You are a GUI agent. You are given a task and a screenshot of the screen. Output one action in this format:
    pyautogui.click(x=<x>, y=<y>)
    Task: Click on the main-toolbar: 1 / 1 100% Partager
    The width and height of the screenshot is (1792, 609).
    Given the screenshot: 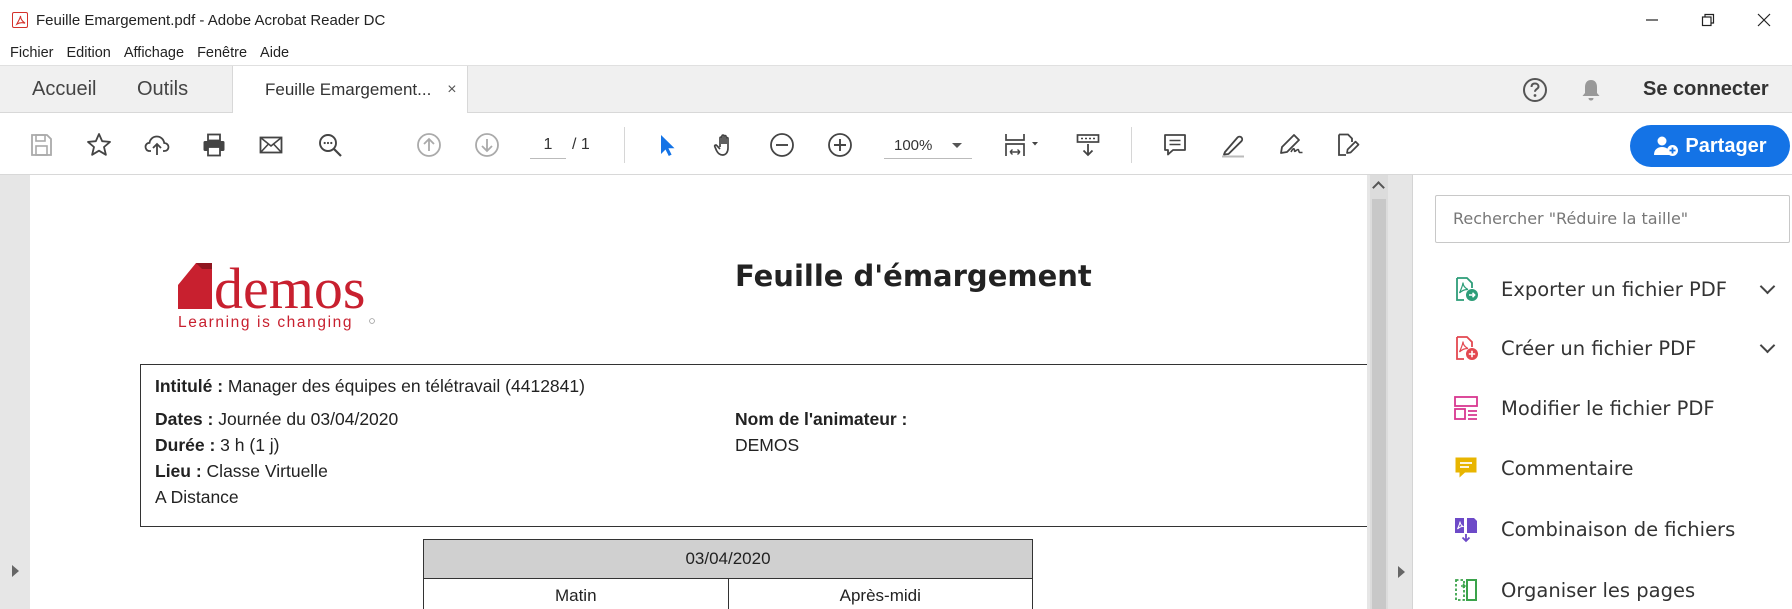 What is the action you would take?
    pyautogui.click(x=896, y=144)
    